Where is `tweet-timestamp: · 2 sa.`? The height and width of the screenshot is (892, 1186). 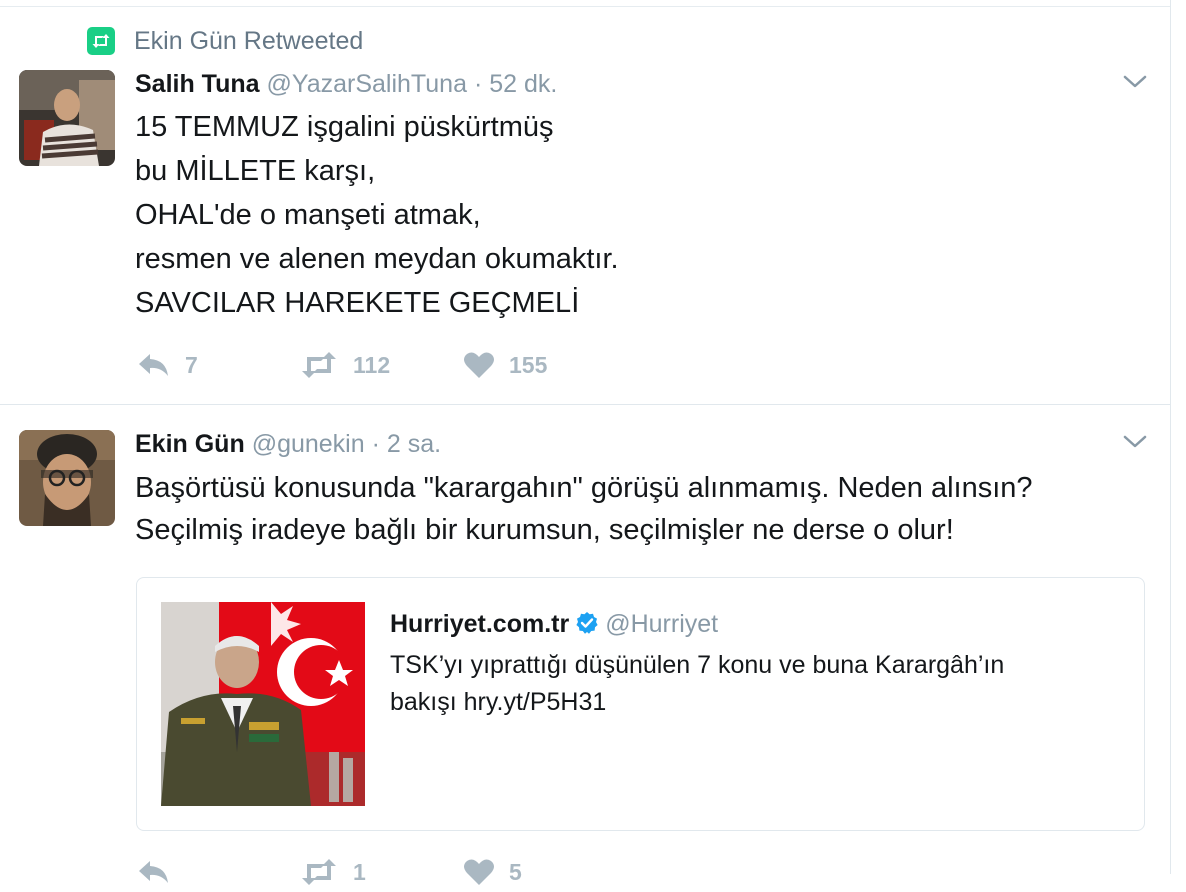
tweet-timestamp: · 2 sa. is located at coordinates (406, 444).